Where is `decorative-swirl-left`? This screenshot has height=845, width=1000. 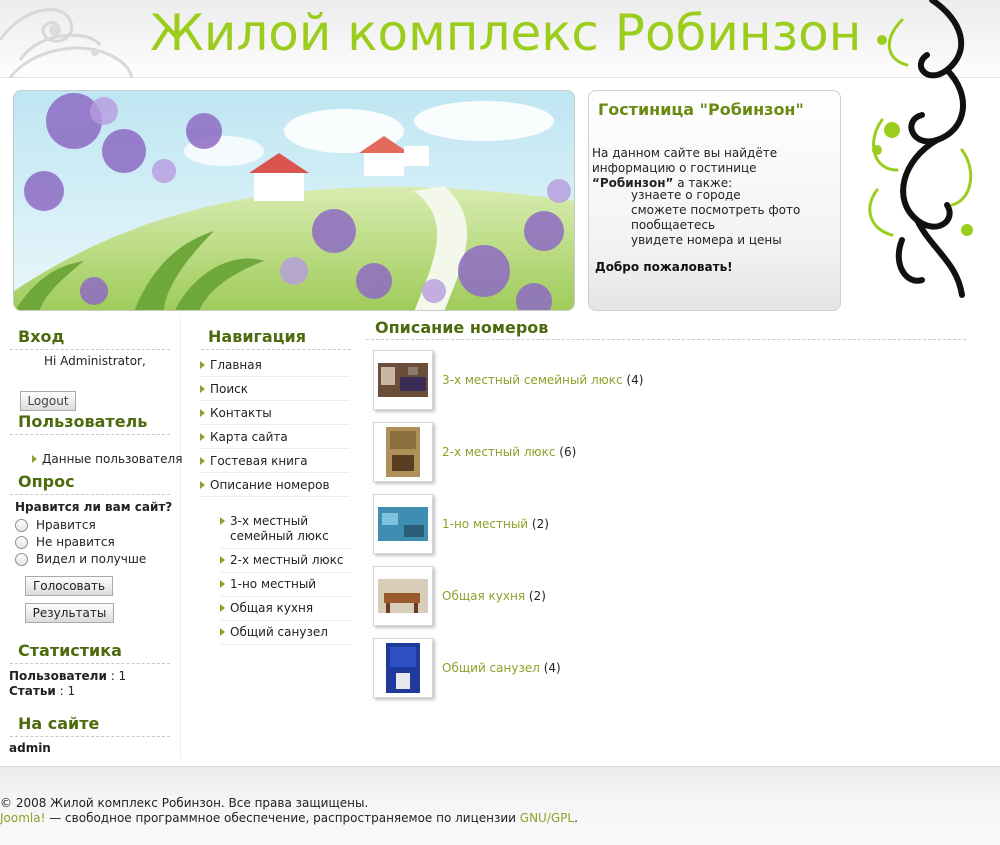
decorative-swirl-left is located at coordinates (67, 43).